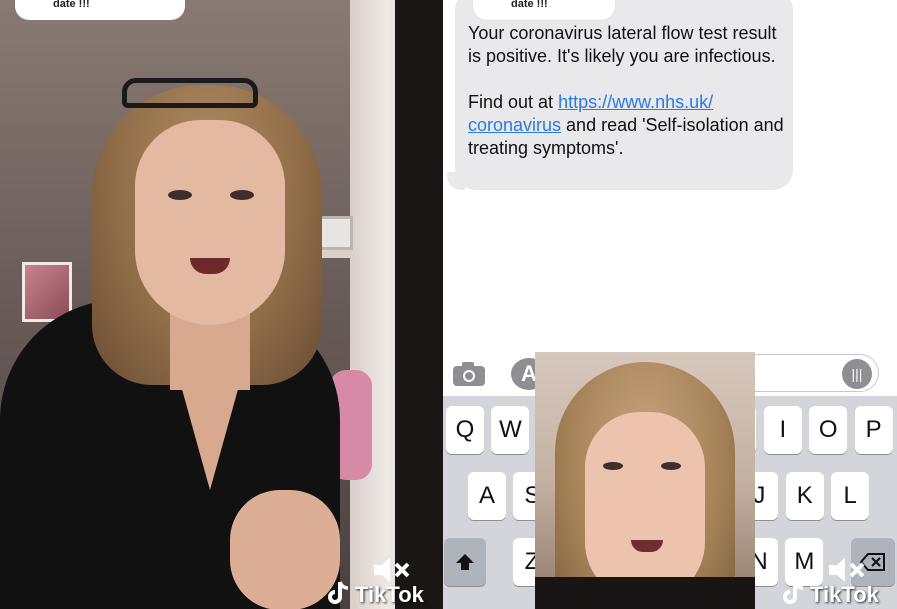  I want to click on overlay-person-eye-left, so click(613, 466).